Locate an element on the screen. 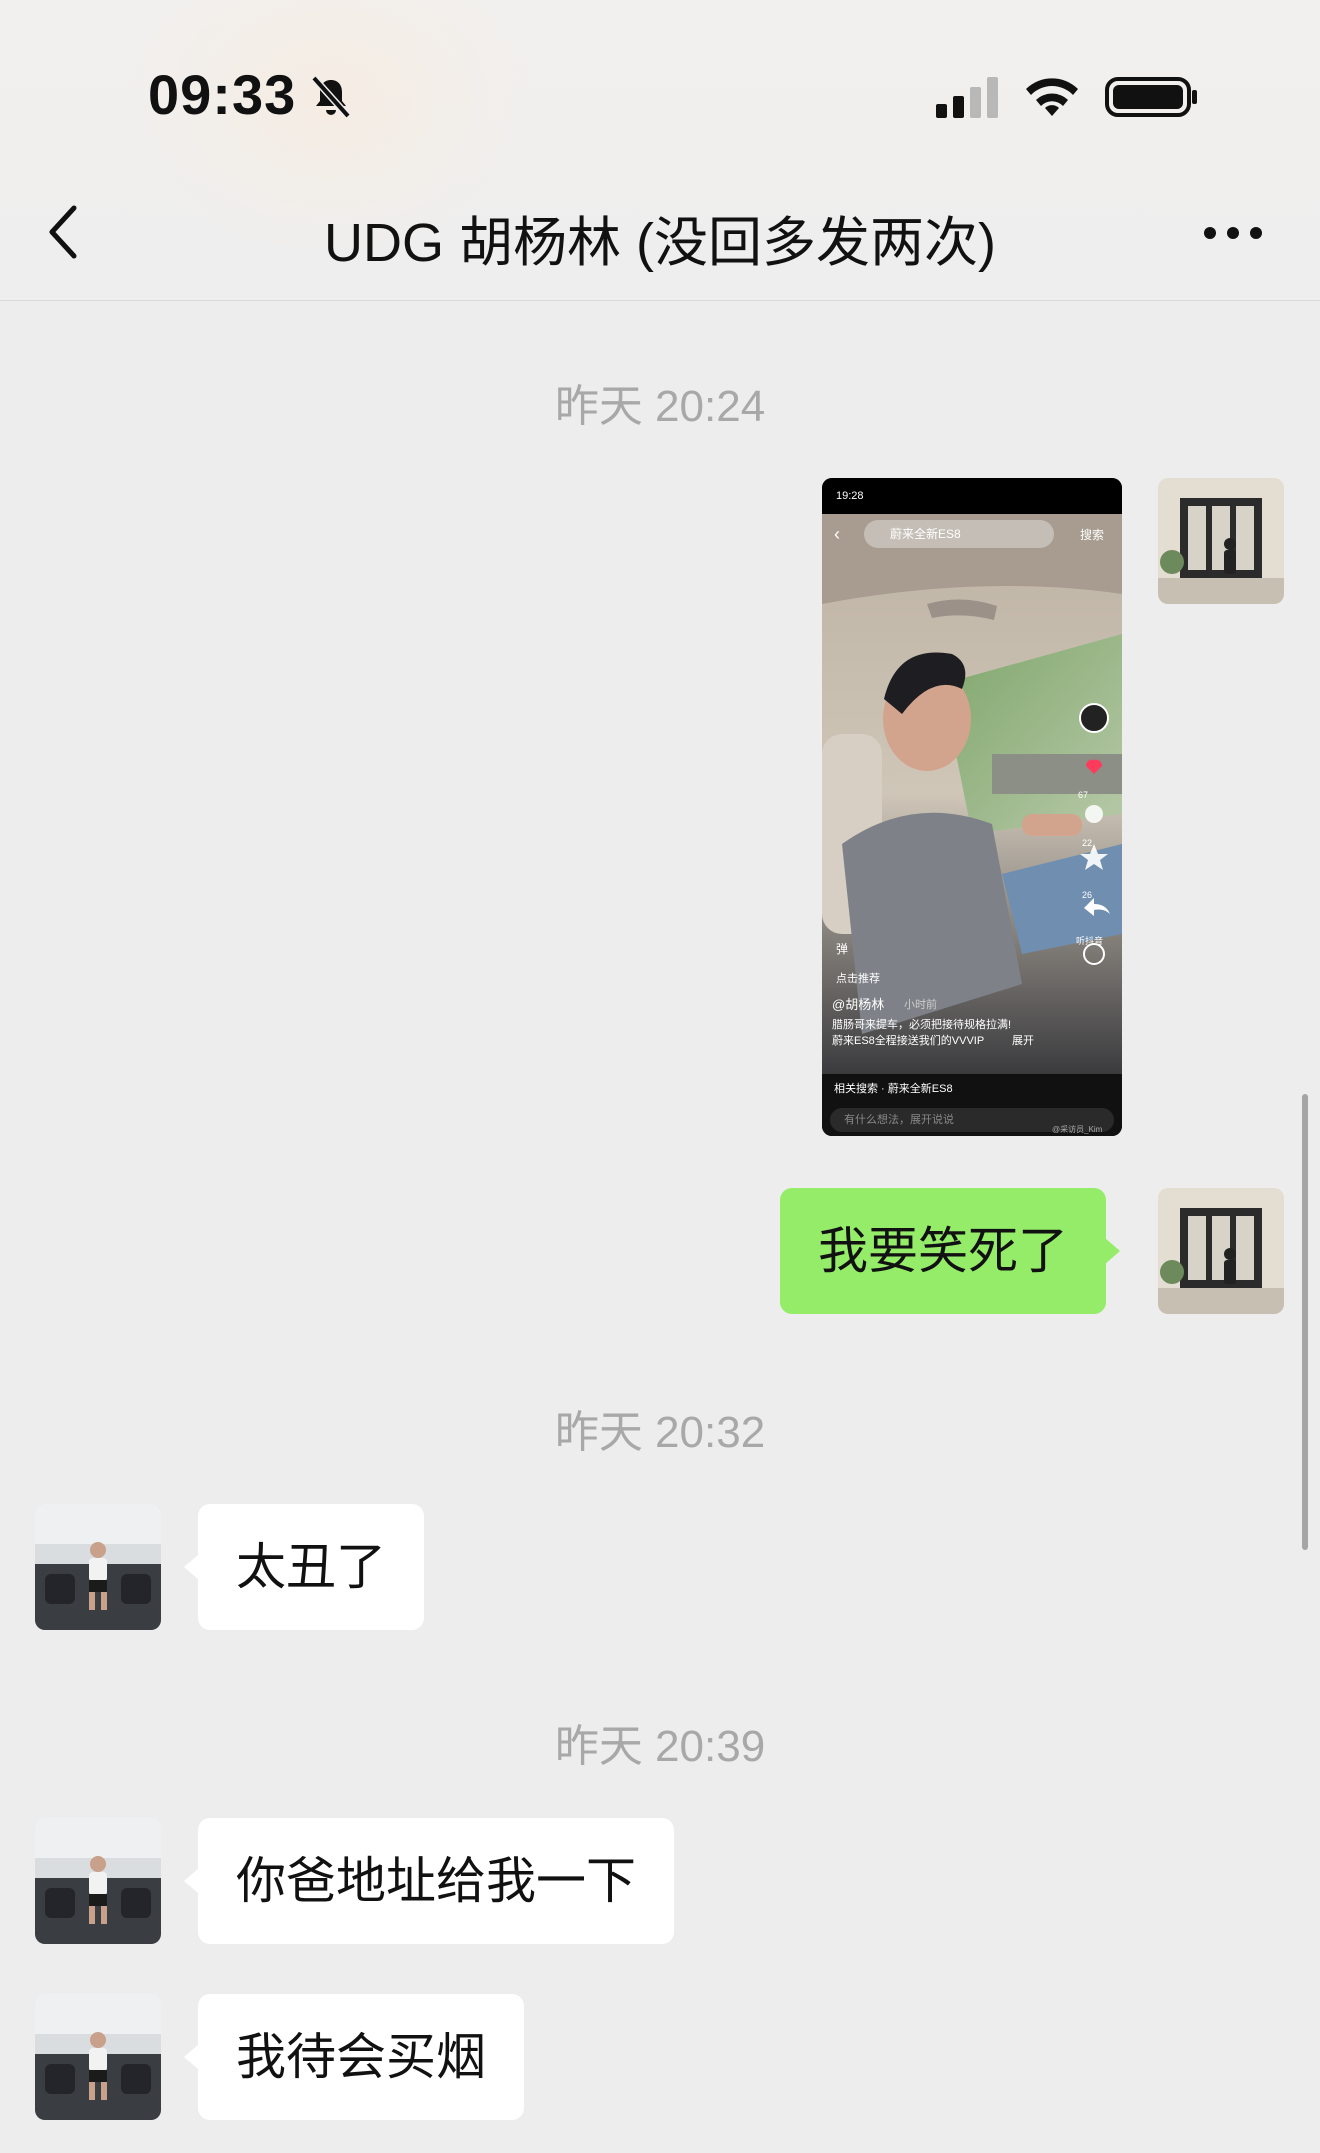 The image size is (1320, 2153). contact-message-bubble: 我待会买烟 is located at coordinates (354, 2057).